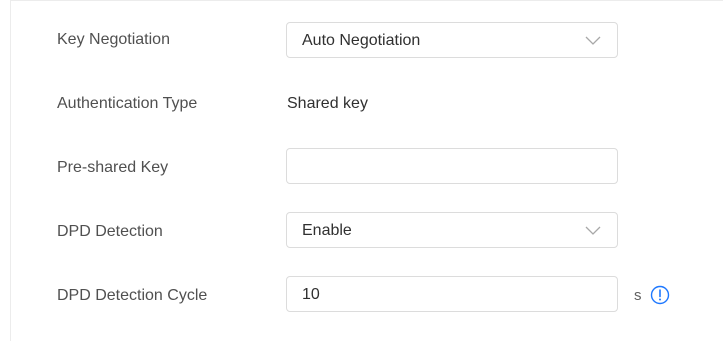 This screenshot has width=723, height=341. I want to click on dpd-detection-cycle-input: 10, so click(452, 294).